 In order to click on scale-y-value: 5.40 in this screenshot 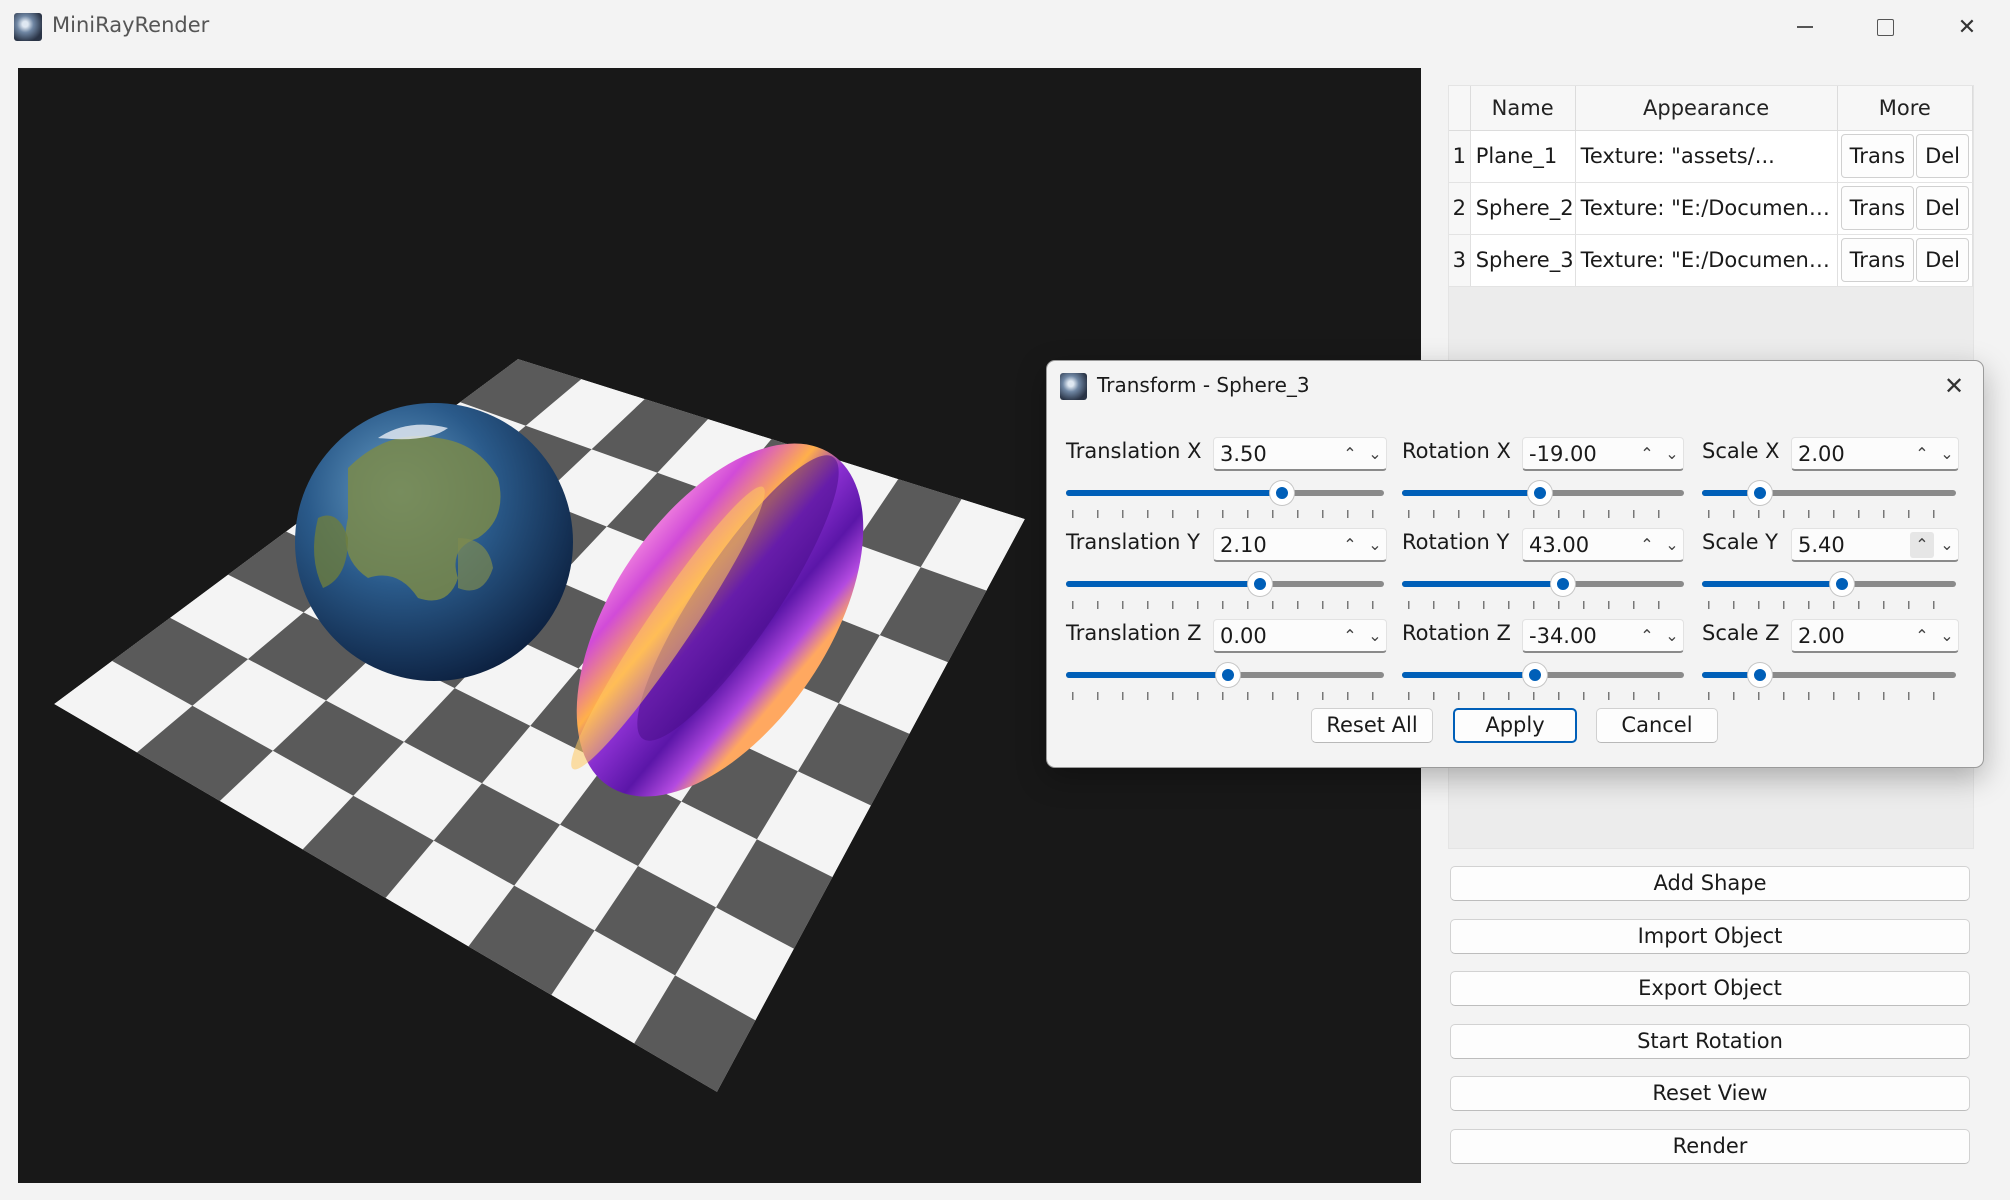, I will do `click(1821, 545)`.